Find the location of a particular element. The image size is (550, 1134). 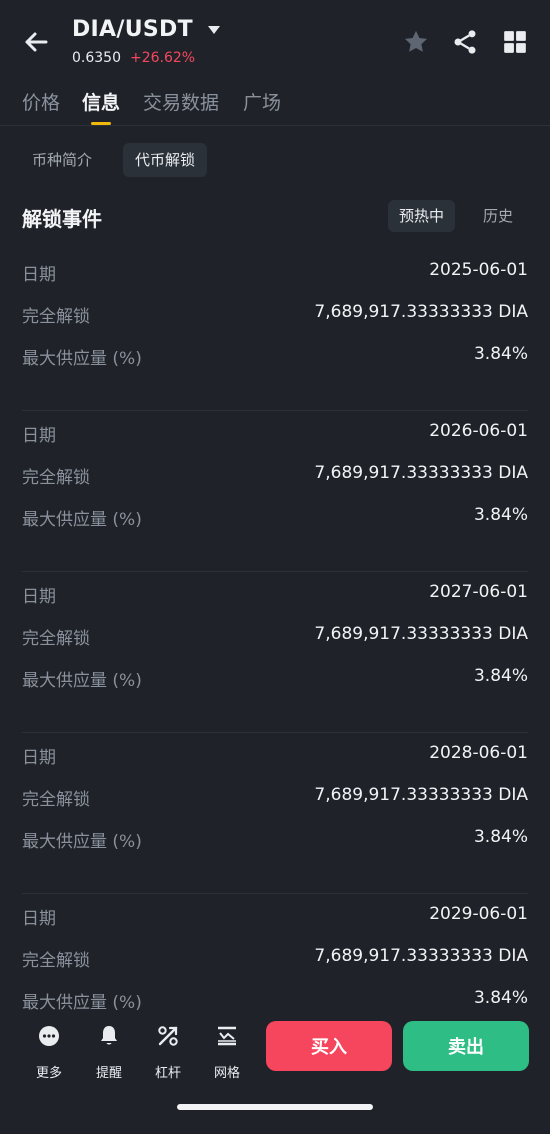

alert-button: 提醒 is located at coordinates (109, 1050).